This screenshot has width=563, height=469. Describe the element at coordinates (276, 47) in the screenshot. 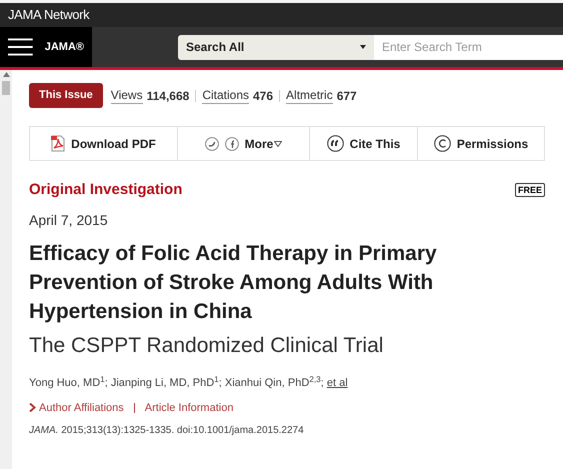

I see `search-scope-dropdown: Search All` at that location.